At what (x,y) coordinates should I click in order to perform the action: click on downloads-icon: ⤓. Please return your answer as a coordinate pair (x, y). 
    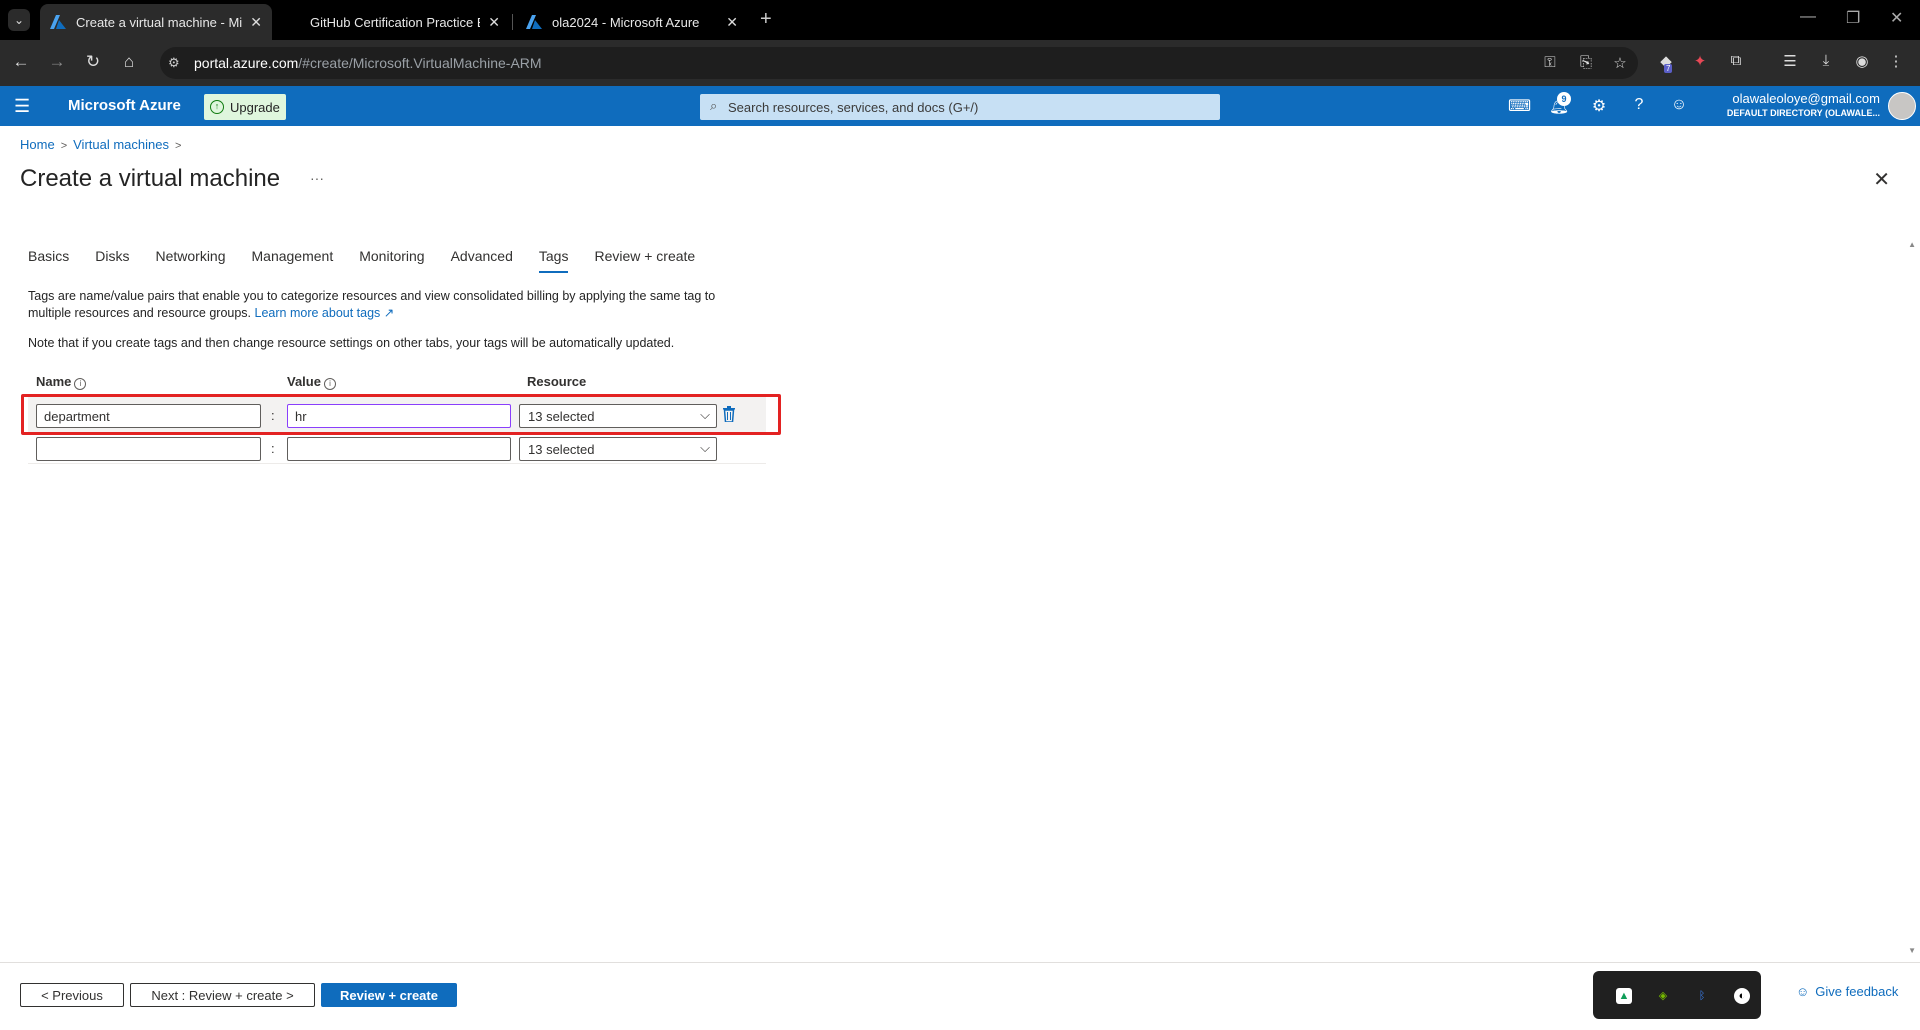
    Looking at the image, I should click on (1826, 60).